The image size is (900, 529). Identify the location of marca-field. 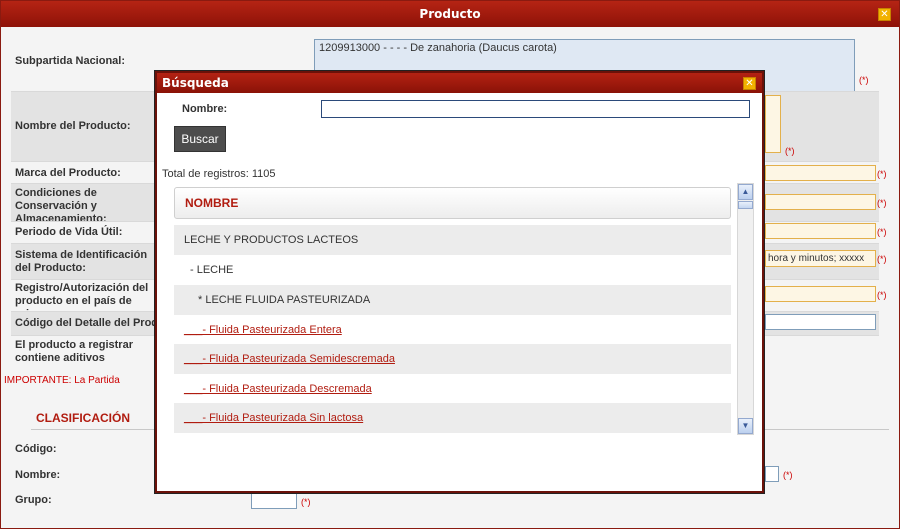
(820, 173).